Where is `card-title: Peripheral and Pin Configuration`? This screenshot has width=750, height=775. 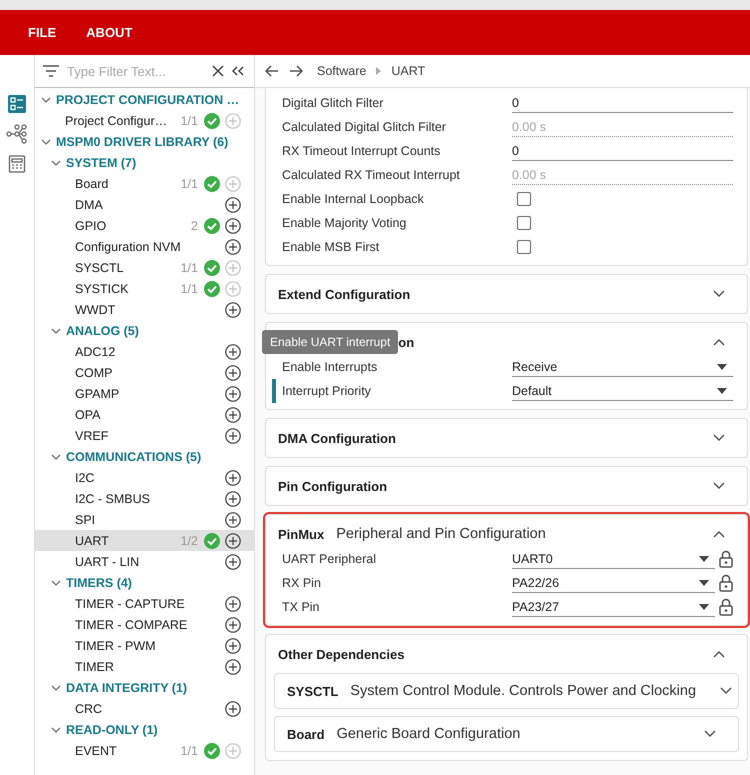 card-title: Peripheral and Pin Configuration is located at coordinates (441, 534).